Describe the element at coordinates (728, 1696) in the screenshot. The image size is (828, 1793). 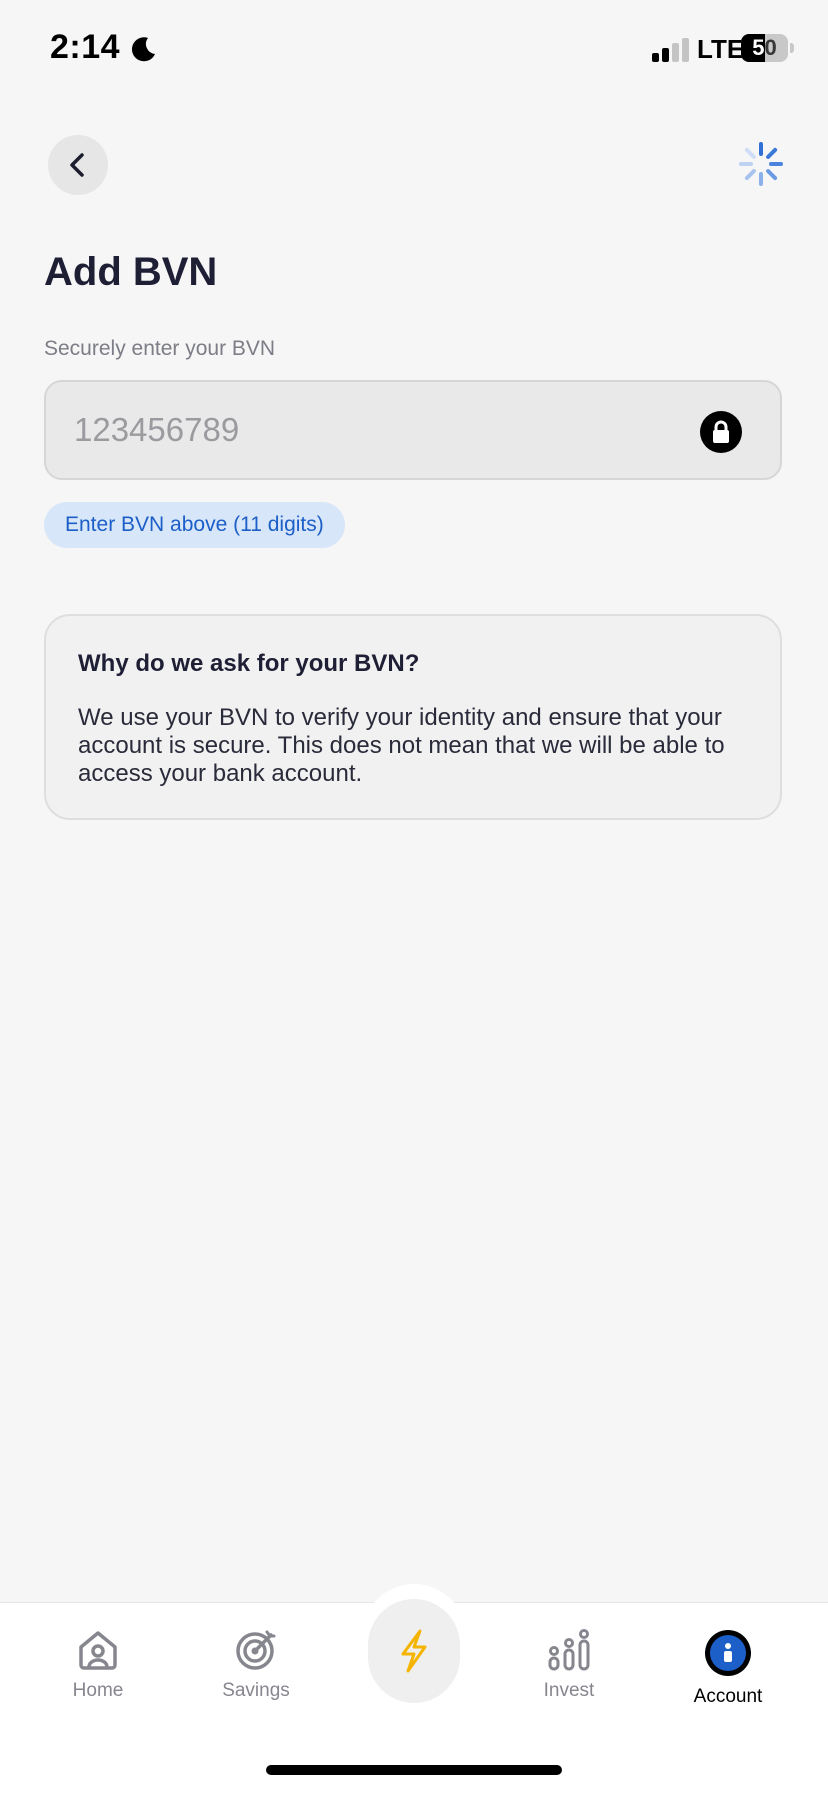
I see `nav-account-label: Account` at that location.